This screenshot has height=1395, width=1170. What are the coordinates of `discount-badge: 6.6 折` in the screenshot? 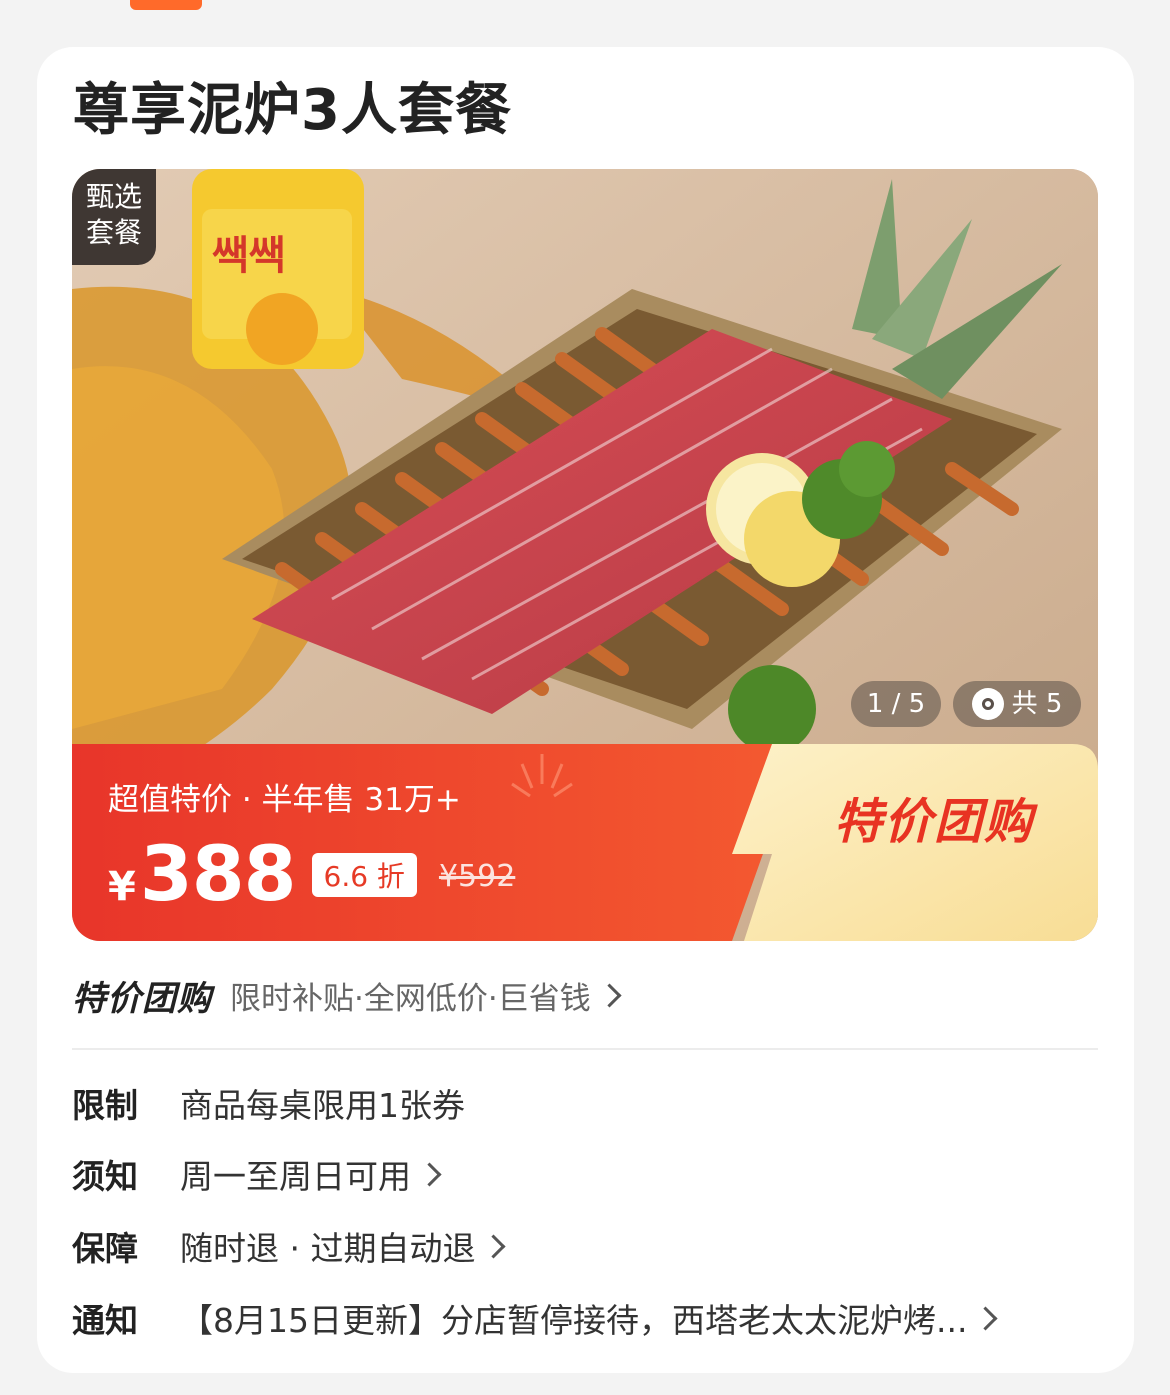 It's located at (364, 875).